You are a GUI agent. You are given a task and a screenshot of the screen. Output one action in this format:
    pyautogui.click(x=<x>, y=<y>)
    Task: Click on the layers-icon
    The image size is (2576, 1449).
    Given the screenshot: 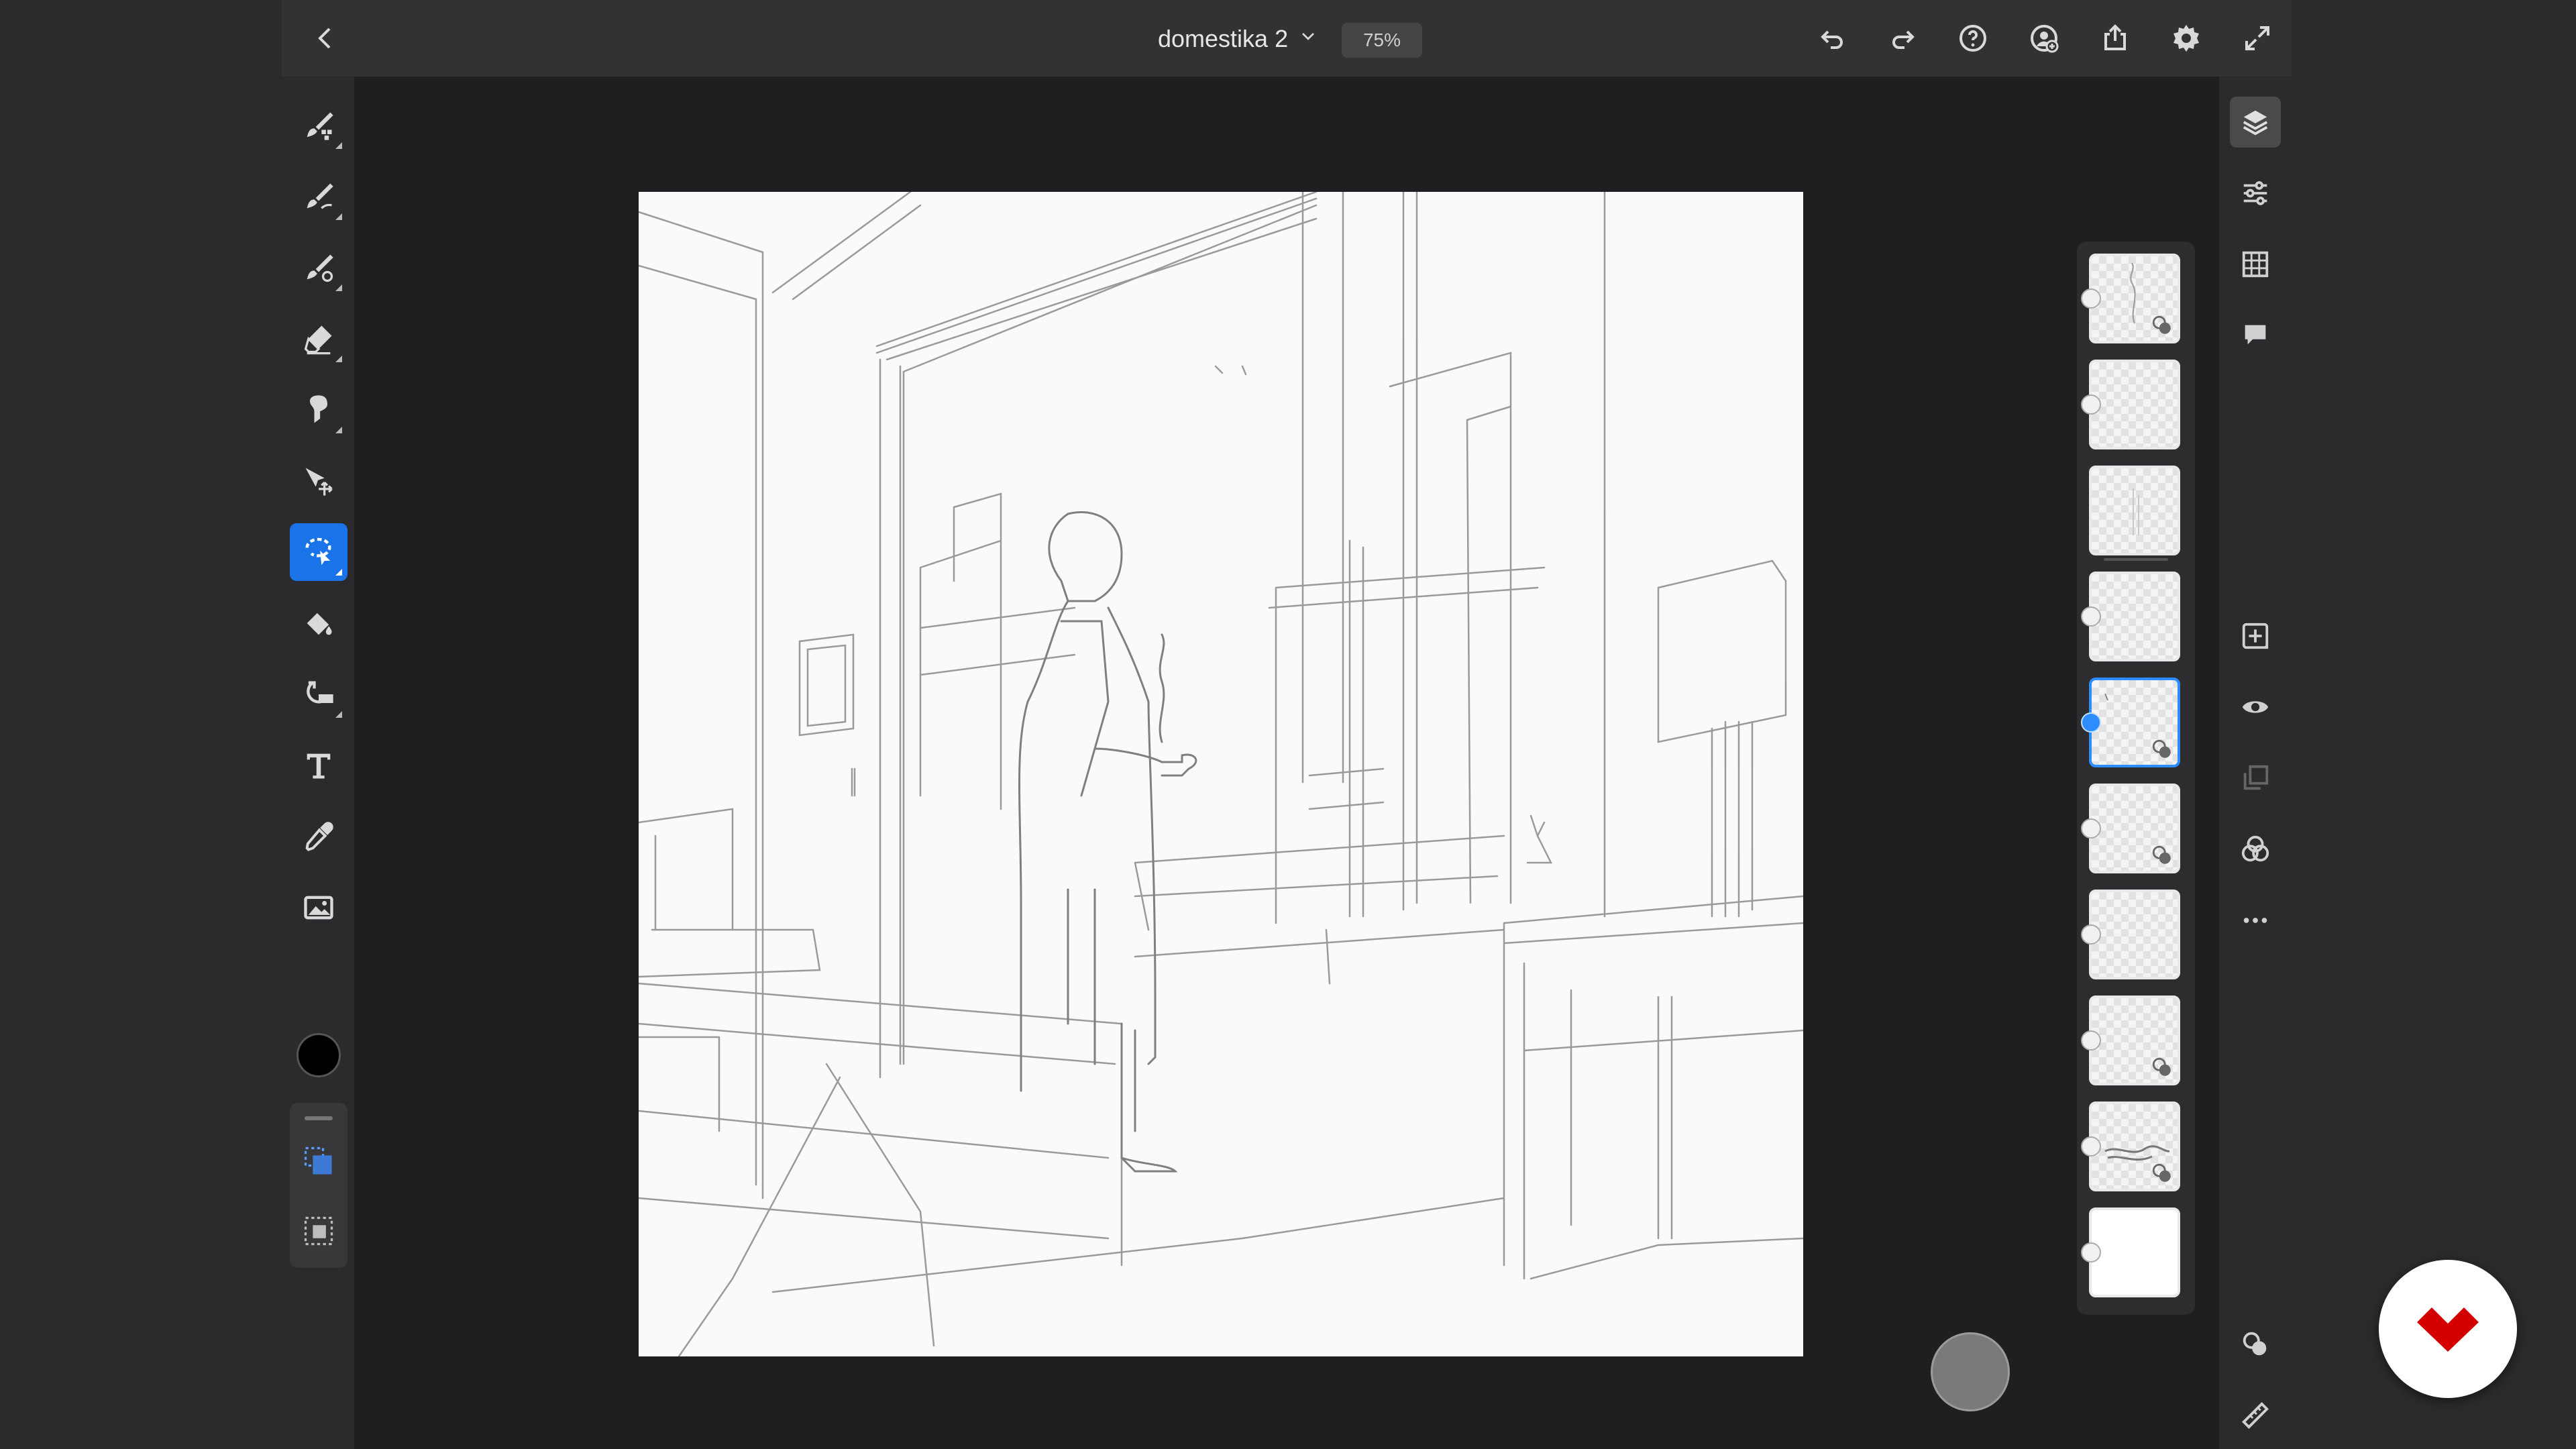 What is the action you would take?
    pyautogui.click(x=2255, y=122)
    